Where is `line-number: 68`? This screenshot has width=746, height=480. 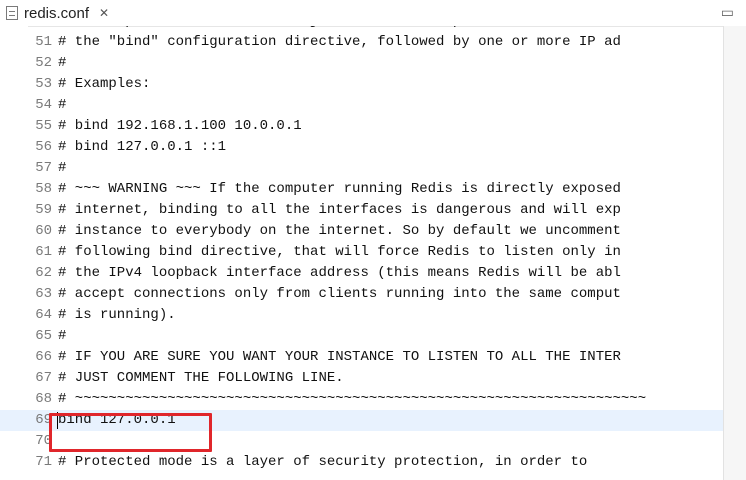 line-number: 68 is located at coordinates (43, 399).